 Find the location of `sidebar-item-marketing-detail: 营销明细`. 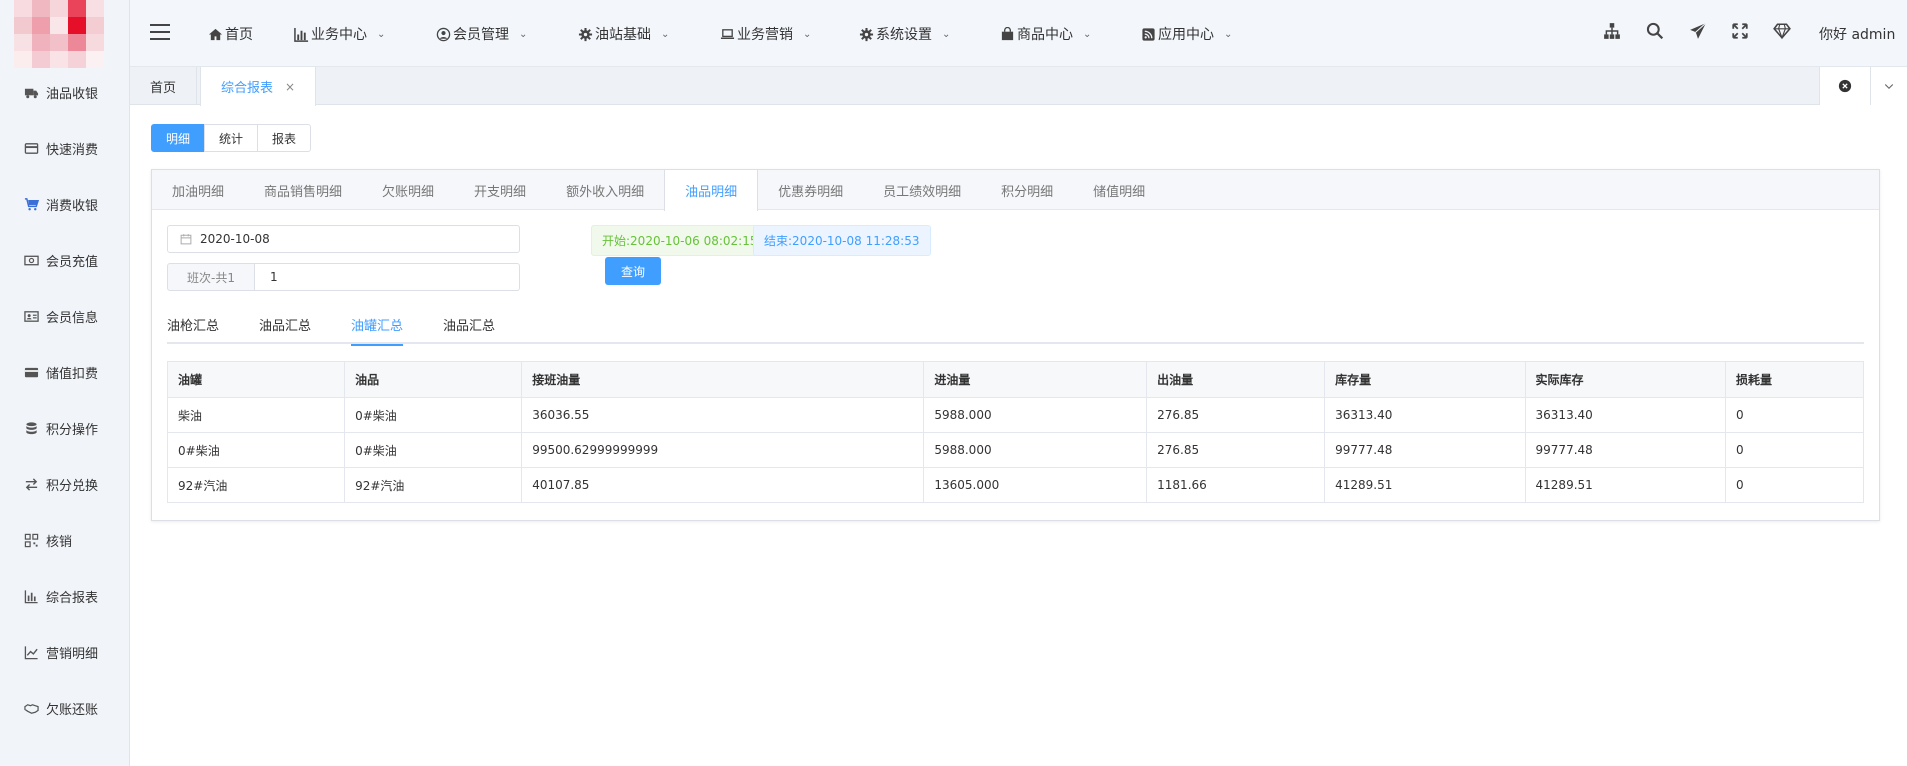

sidebar-item-marketing-detail: 营销明细 is located at coordinates (65, 652).